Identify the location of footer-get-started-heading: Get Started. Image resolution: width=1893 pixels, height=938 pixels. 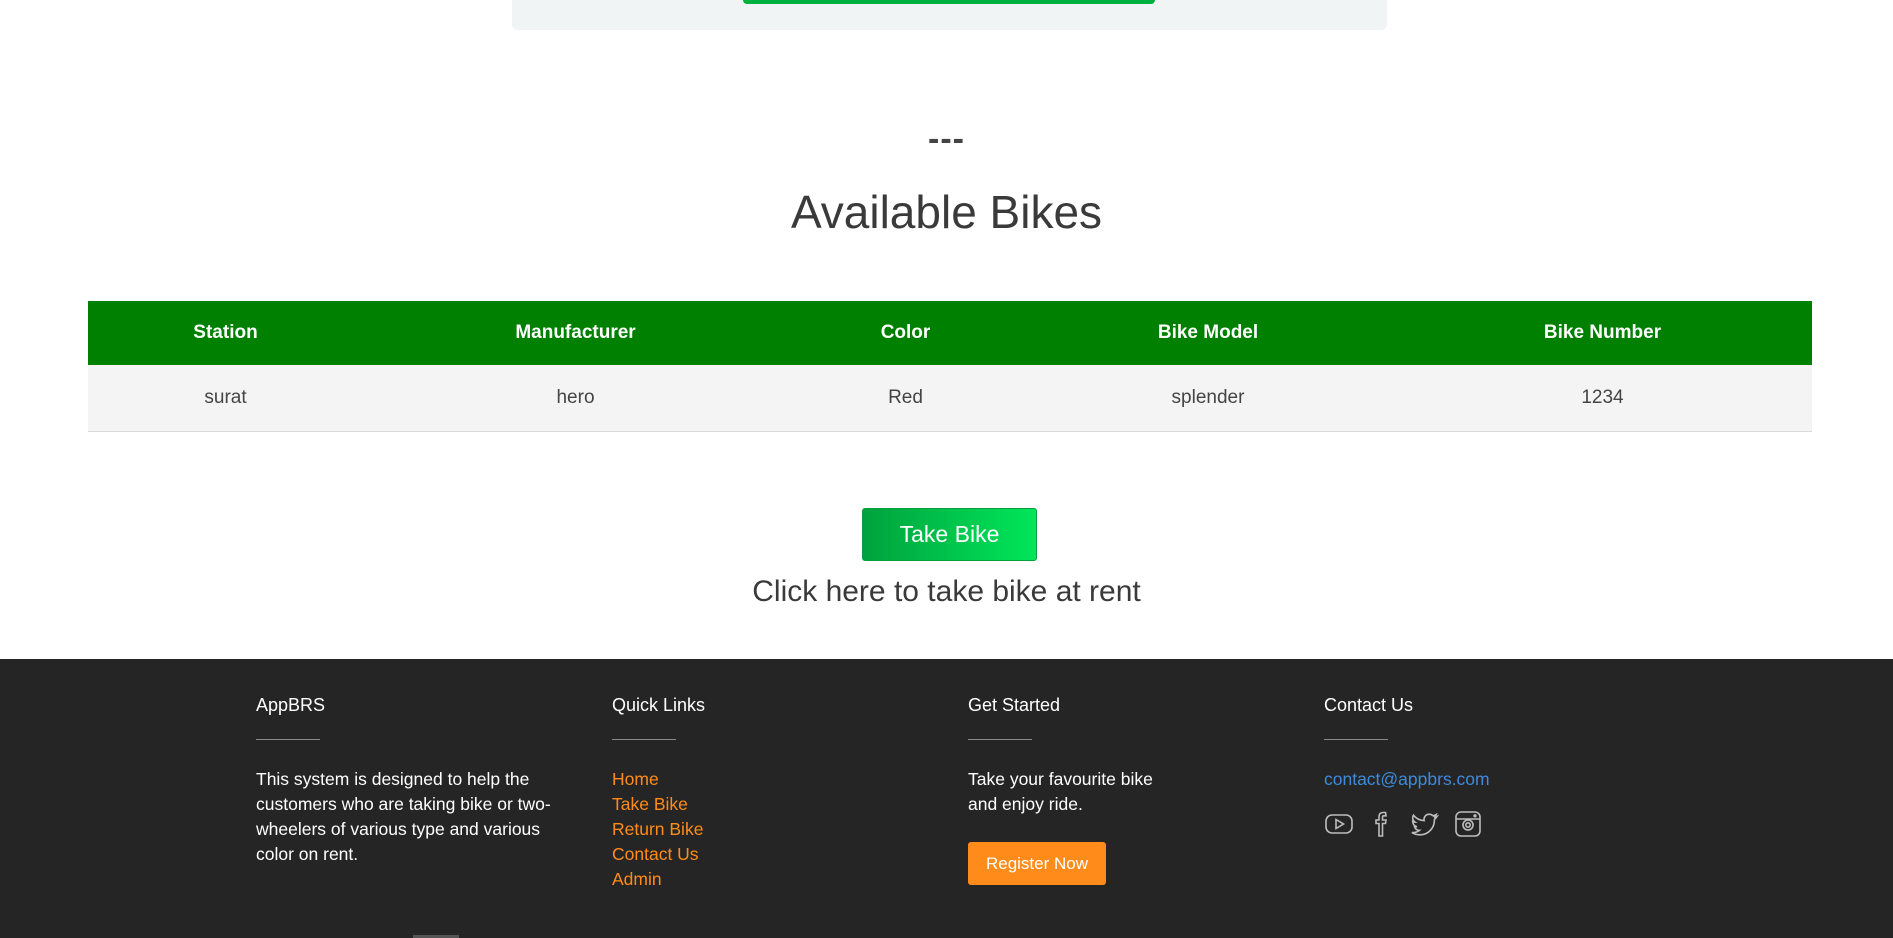
(1014, 705).